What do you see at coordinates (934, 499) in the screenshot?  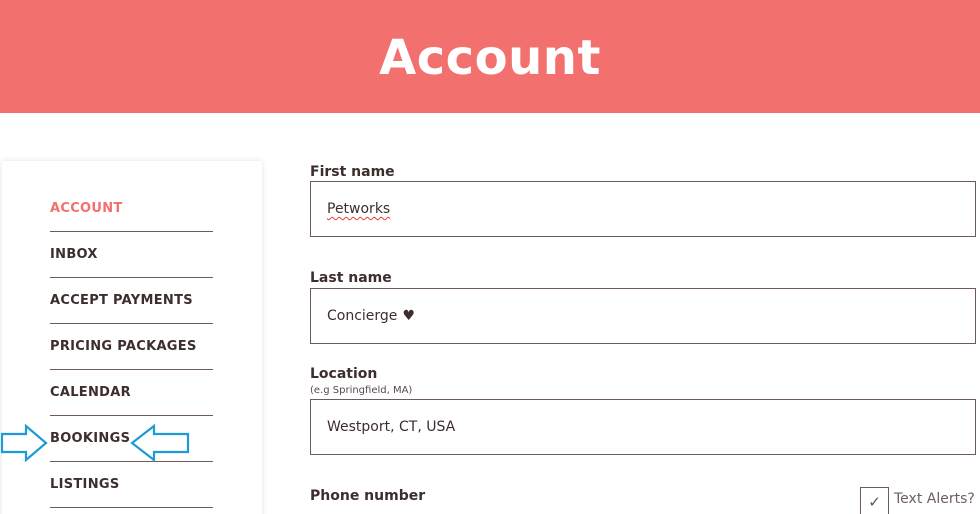 I see `text-alerts-label: Text Alerts?` at bounding box center [934, 499].